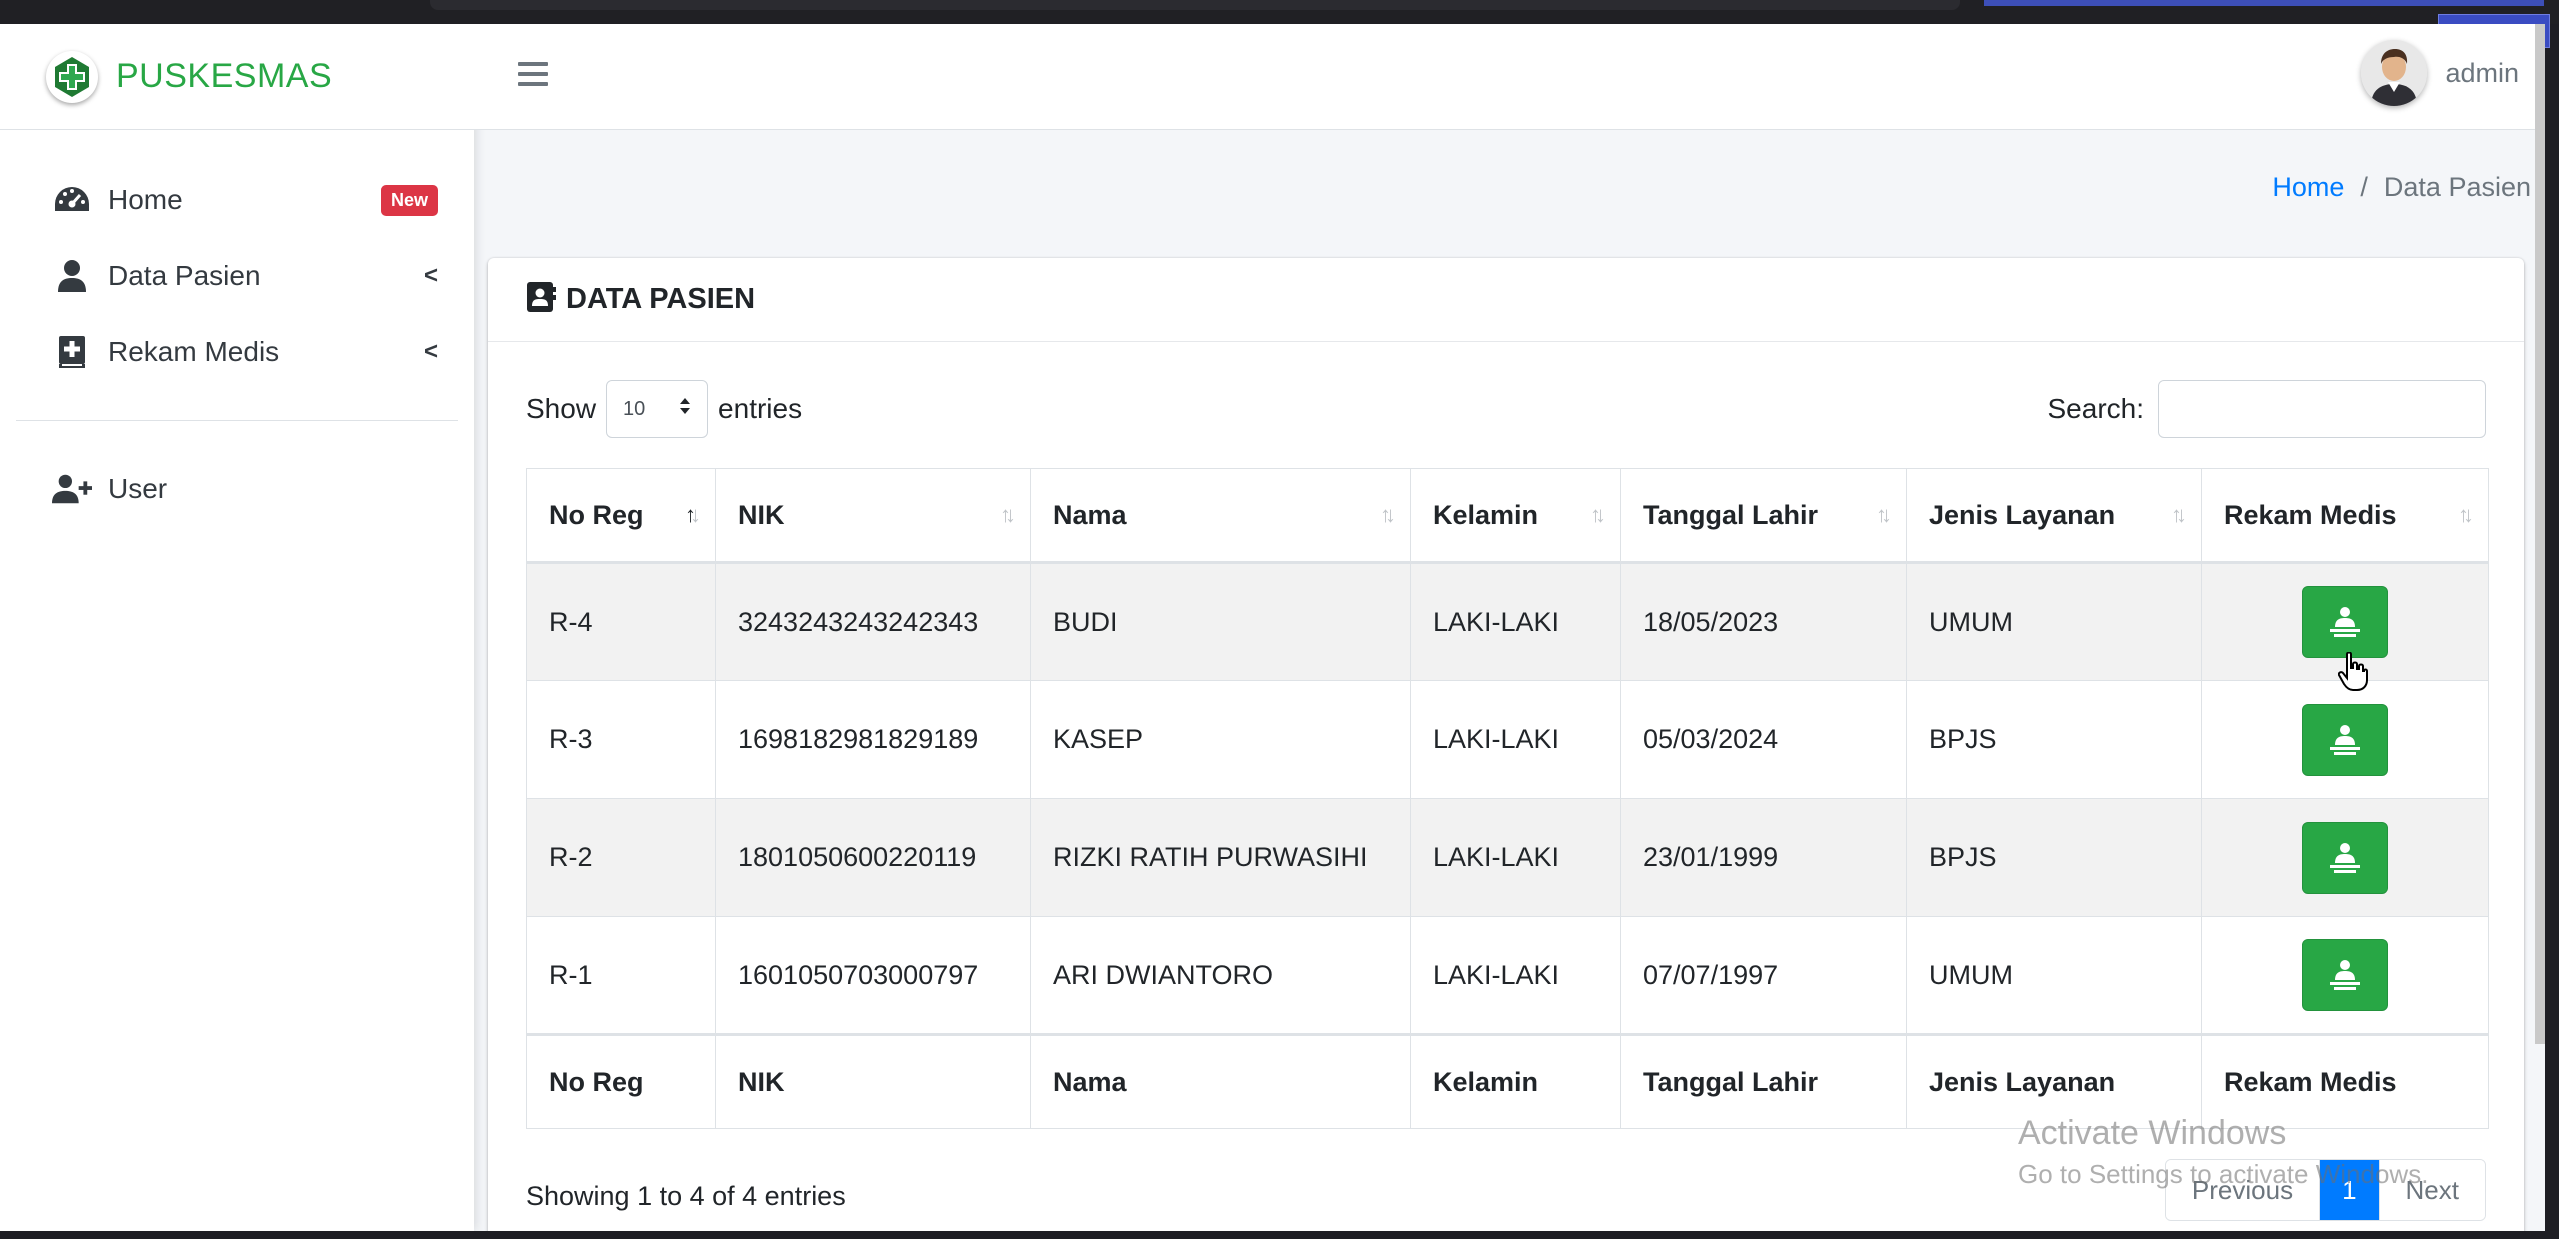 This screenshot has width=2559, height=1239. What do you see at coordinates (2322, 409) in the screenshot?
I see `search-input` at bounding box center [2322, 409].